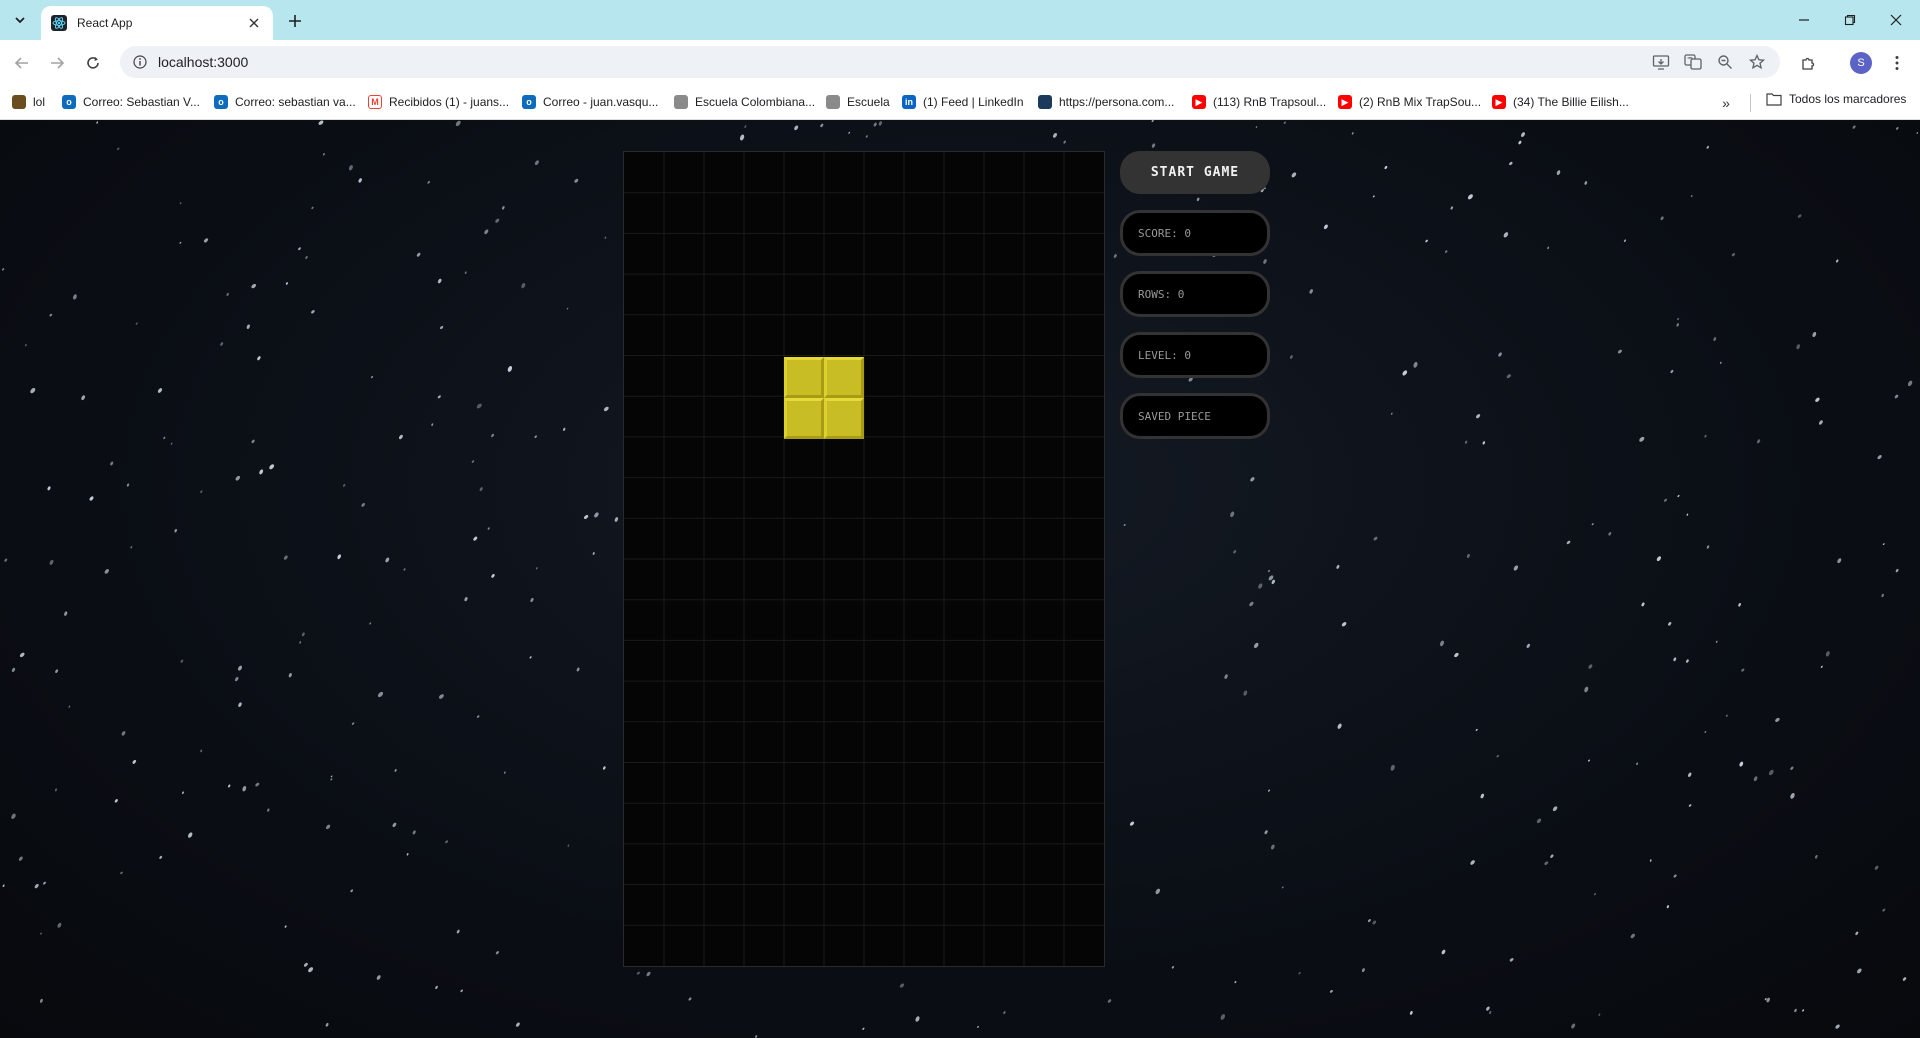  I want to click on translate-icon, so click(1693, 62).